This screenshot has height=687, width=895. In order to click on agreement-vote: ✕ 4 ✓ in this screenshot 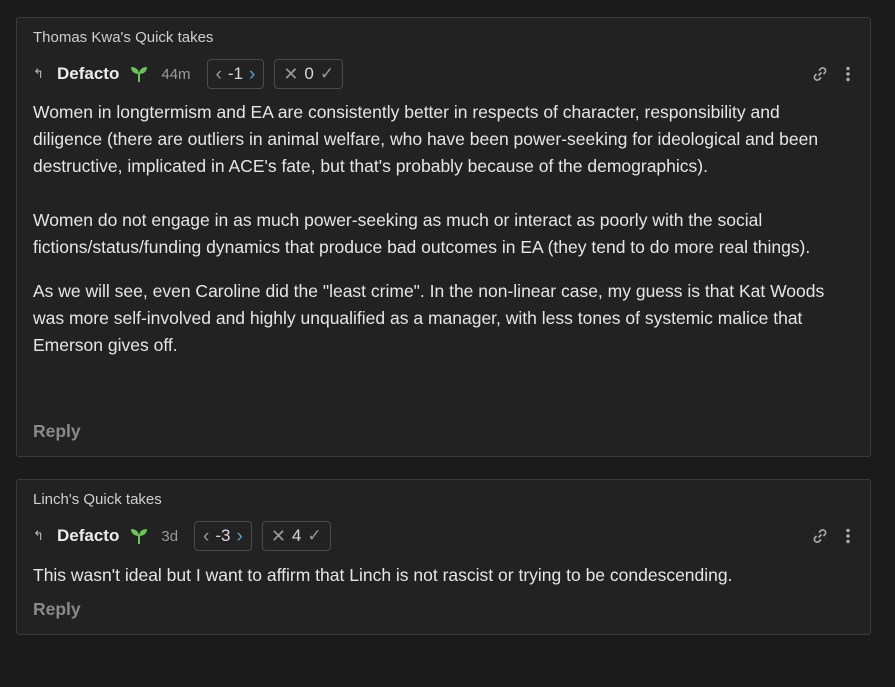, I will do `click(296, 536)`.